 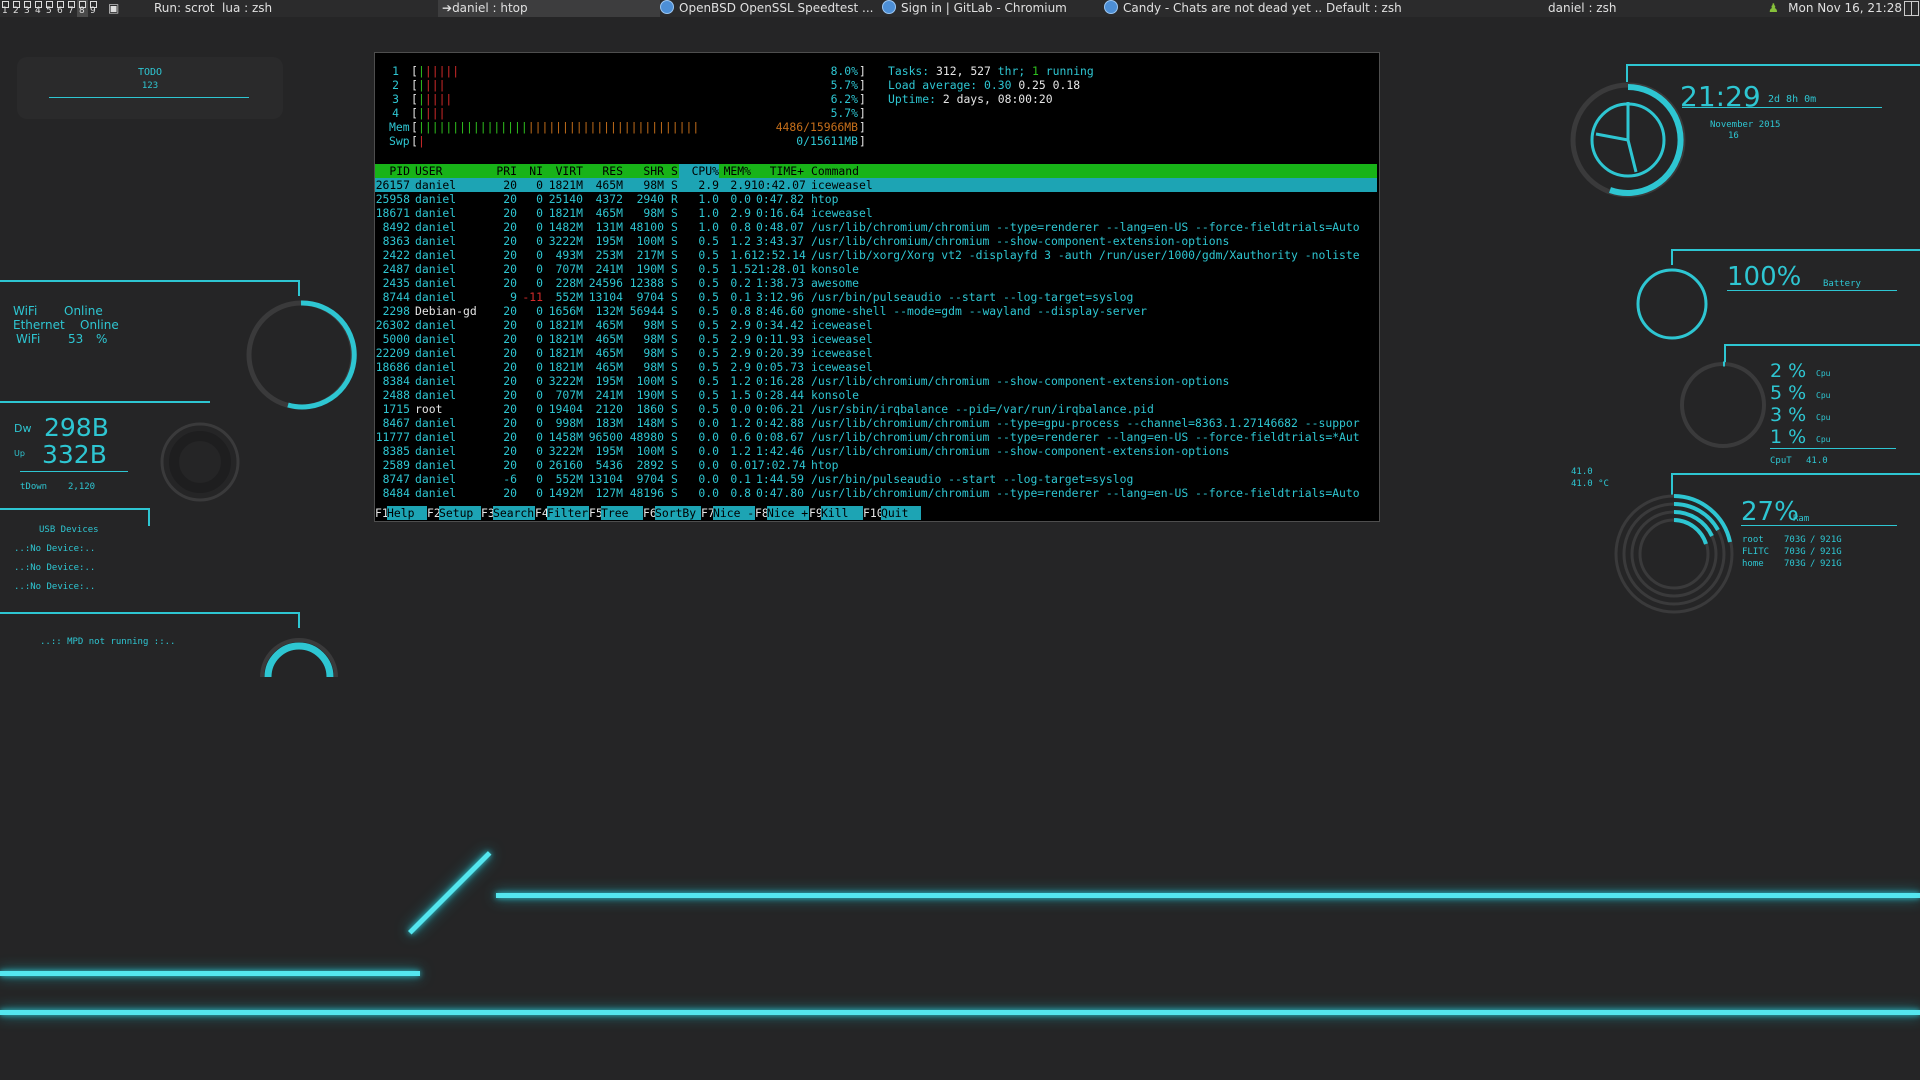 What do you see at coordinates (55, 549) in the screenshot?
I see `usb-device-1: ..:No Device:..` at bounding box center [55, 549].